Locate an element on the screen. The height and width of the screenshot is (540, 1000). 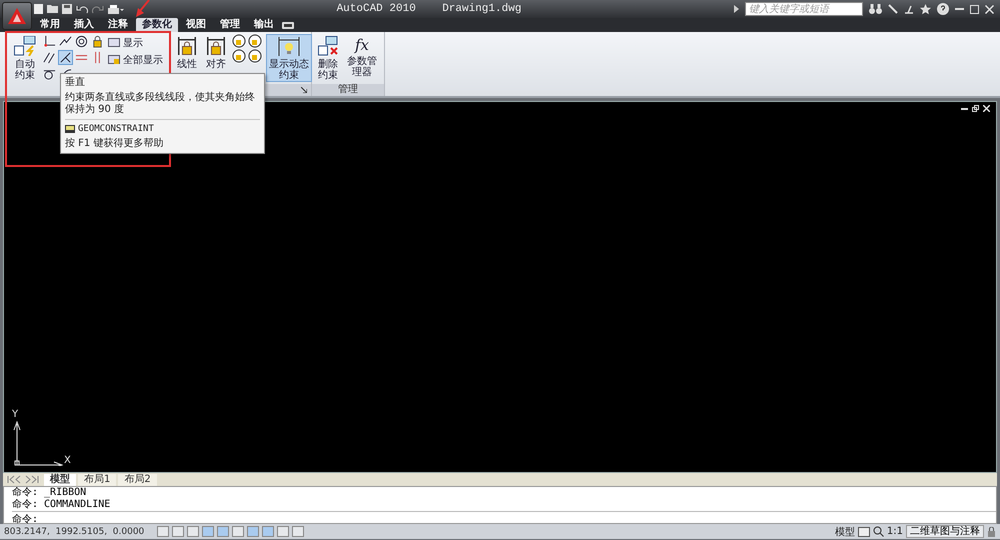
window-title: AutoCAD 2010 Drawing1.dwg is located at coordinates (429, 9).